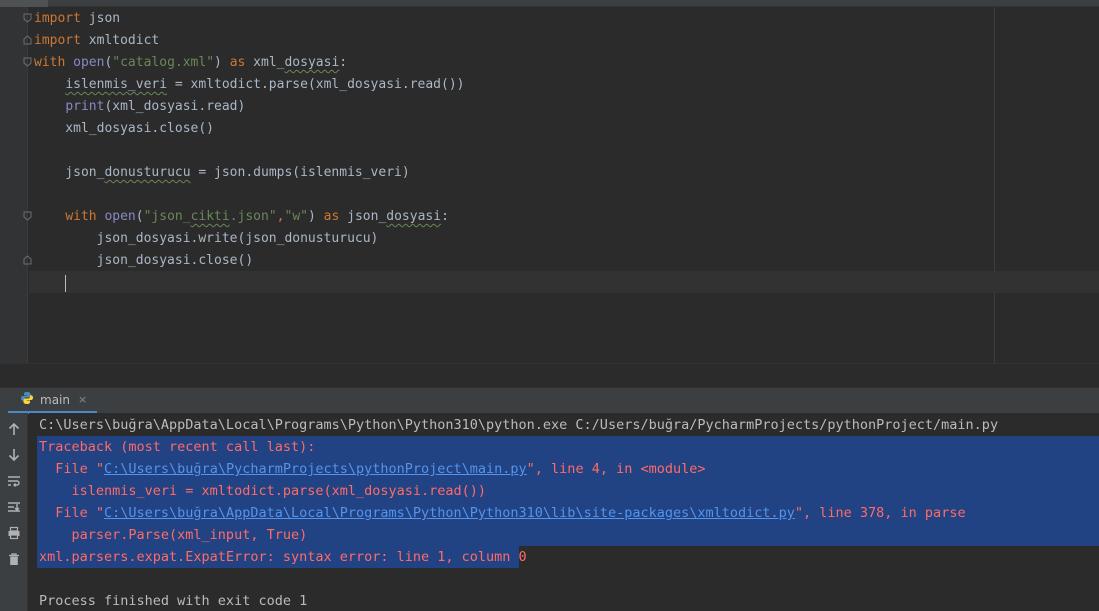 This screenshot has height=611, width=1099. I want to click on down-arrow-icon, so click(14, 455).